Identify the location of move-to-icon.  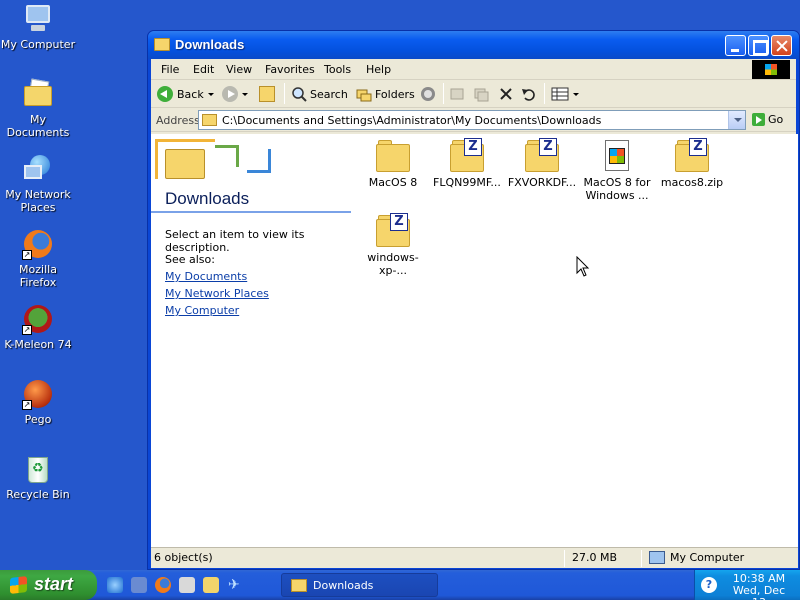
(457, 94).